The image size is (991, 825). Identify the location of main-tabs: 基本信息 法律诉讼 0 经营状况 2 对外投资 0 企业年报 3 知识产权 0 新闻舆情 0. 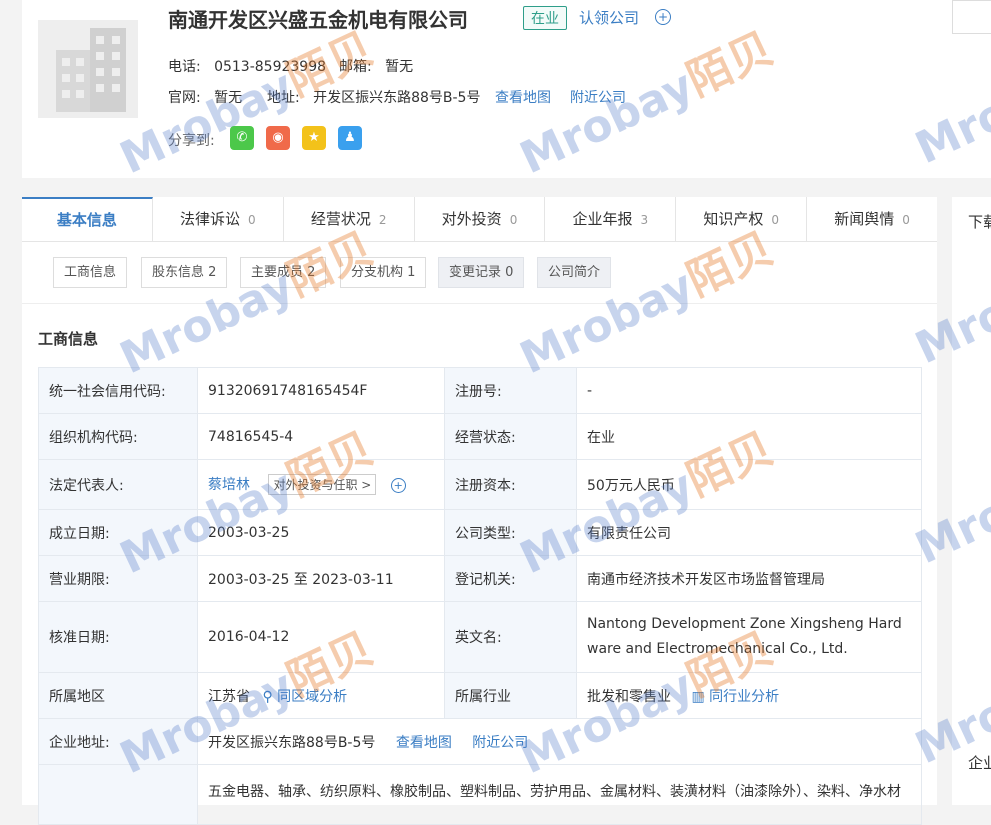
(479, 219).